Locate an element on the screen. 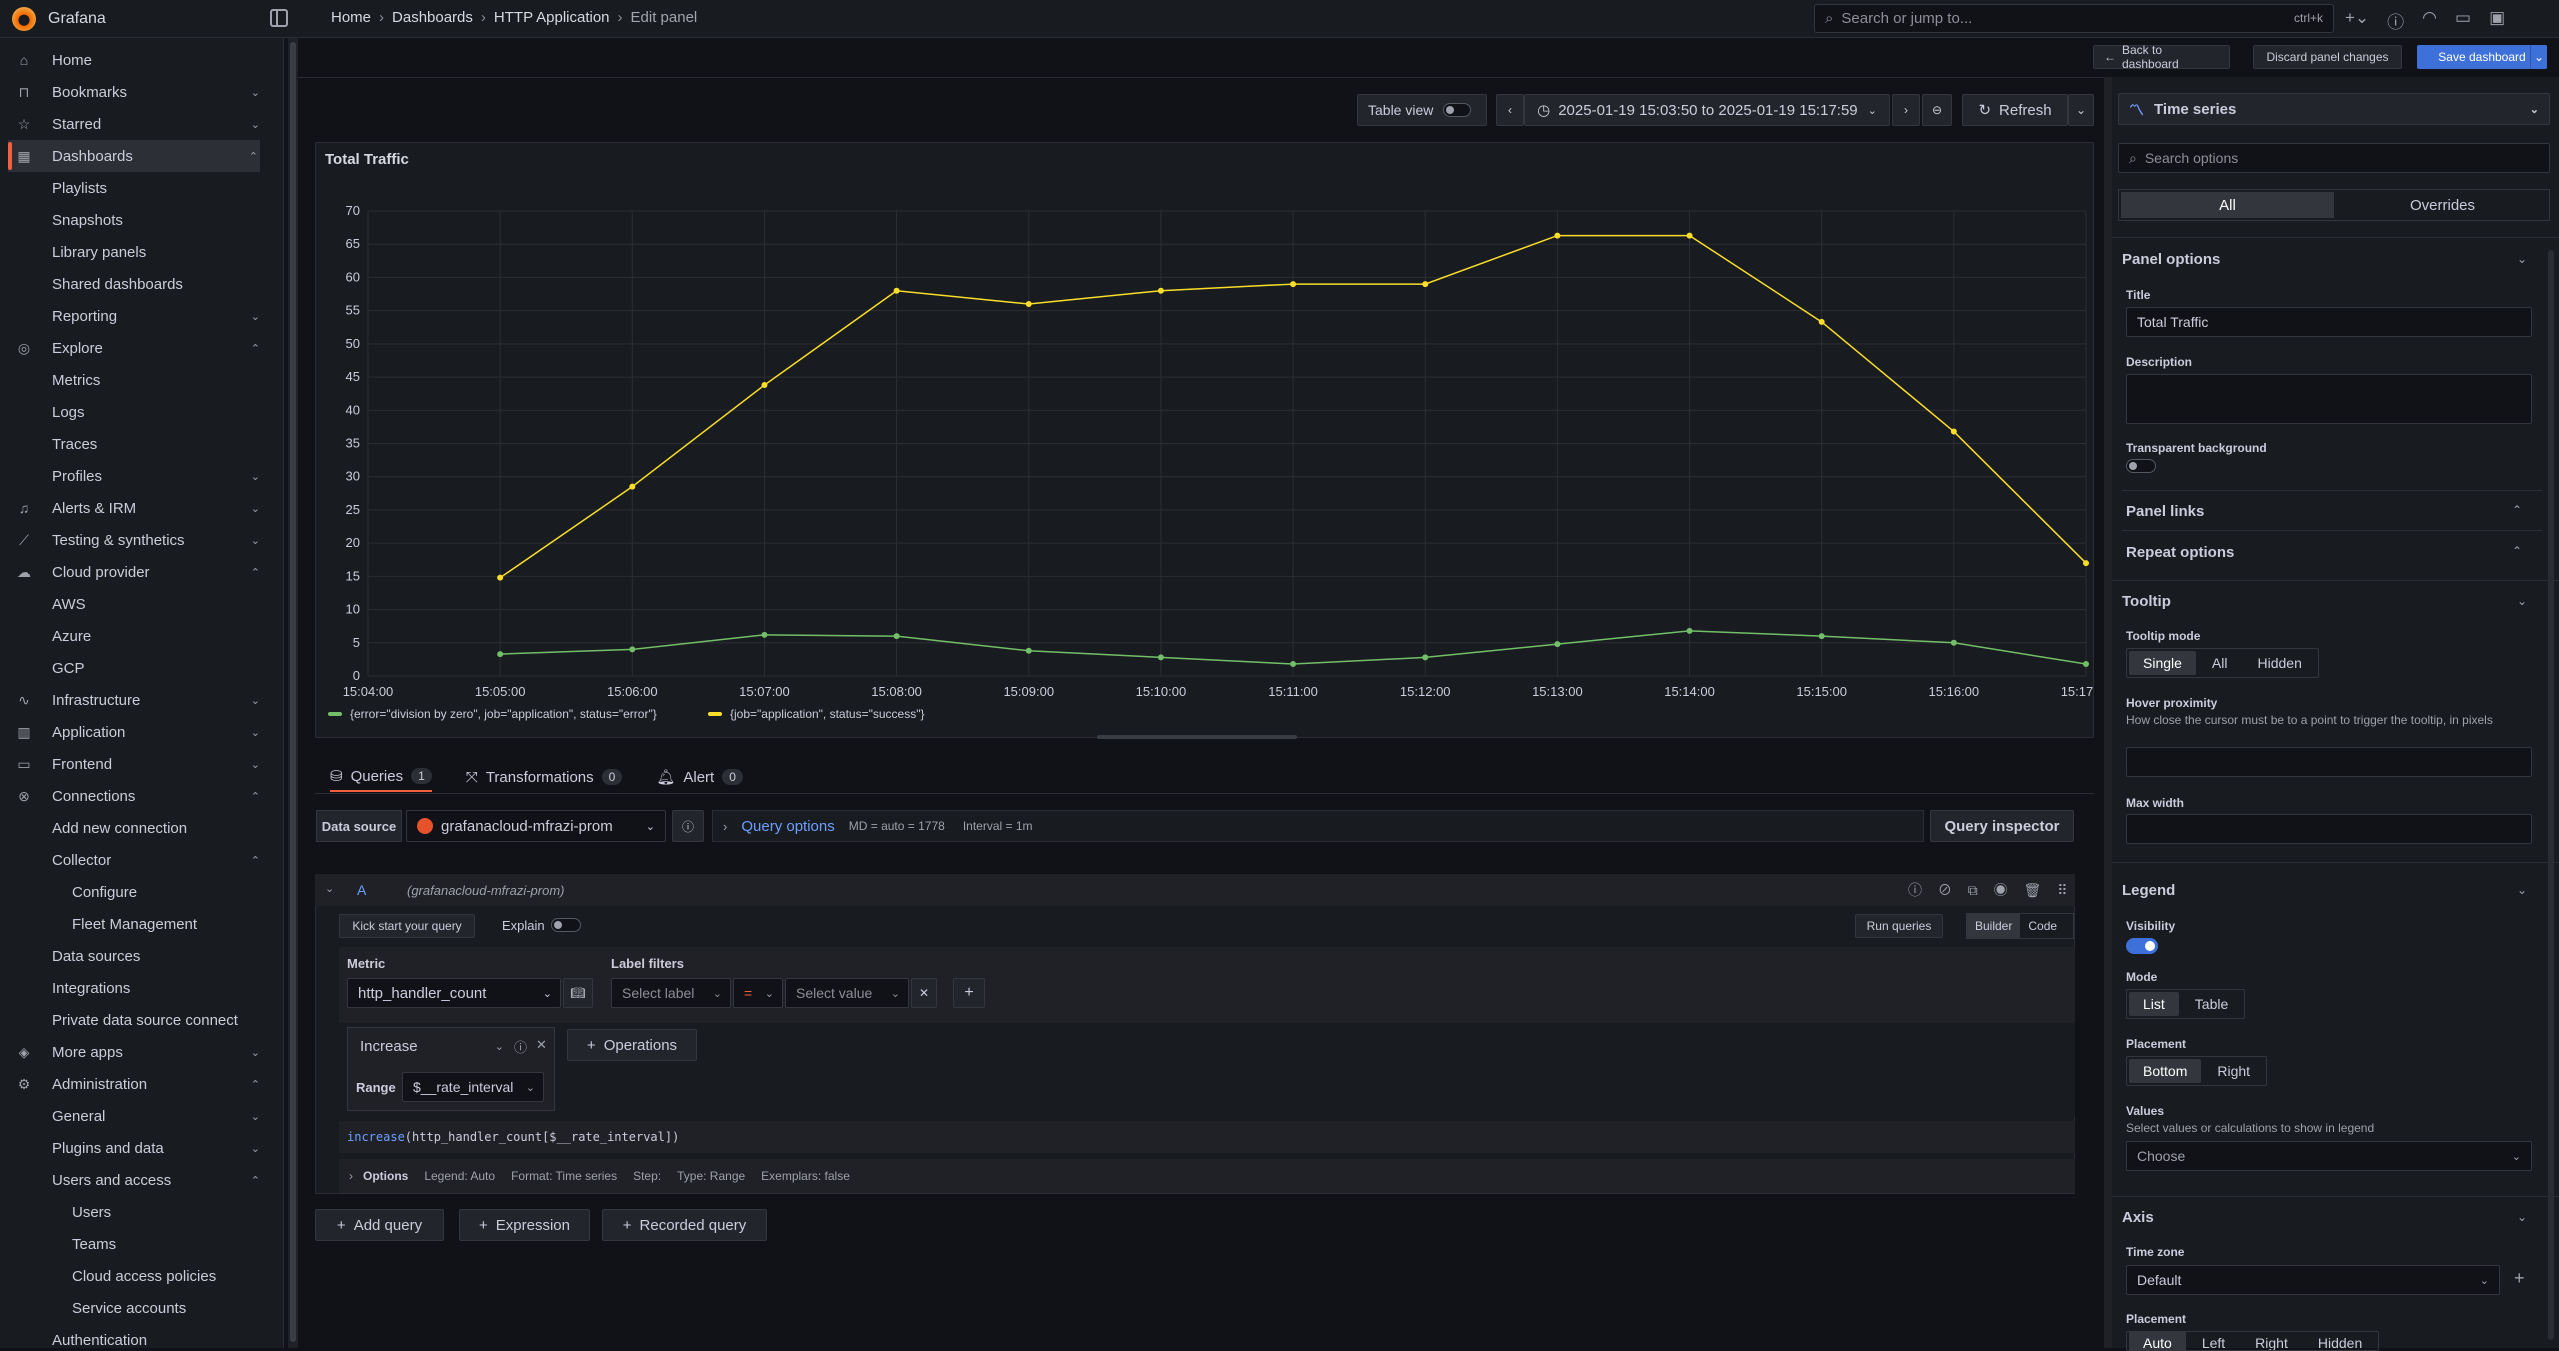 The height and width of the screenshot is (1351, 2559). sidebar-item-application: ▥ Application ⌄ is located at coordinates (135, 732).